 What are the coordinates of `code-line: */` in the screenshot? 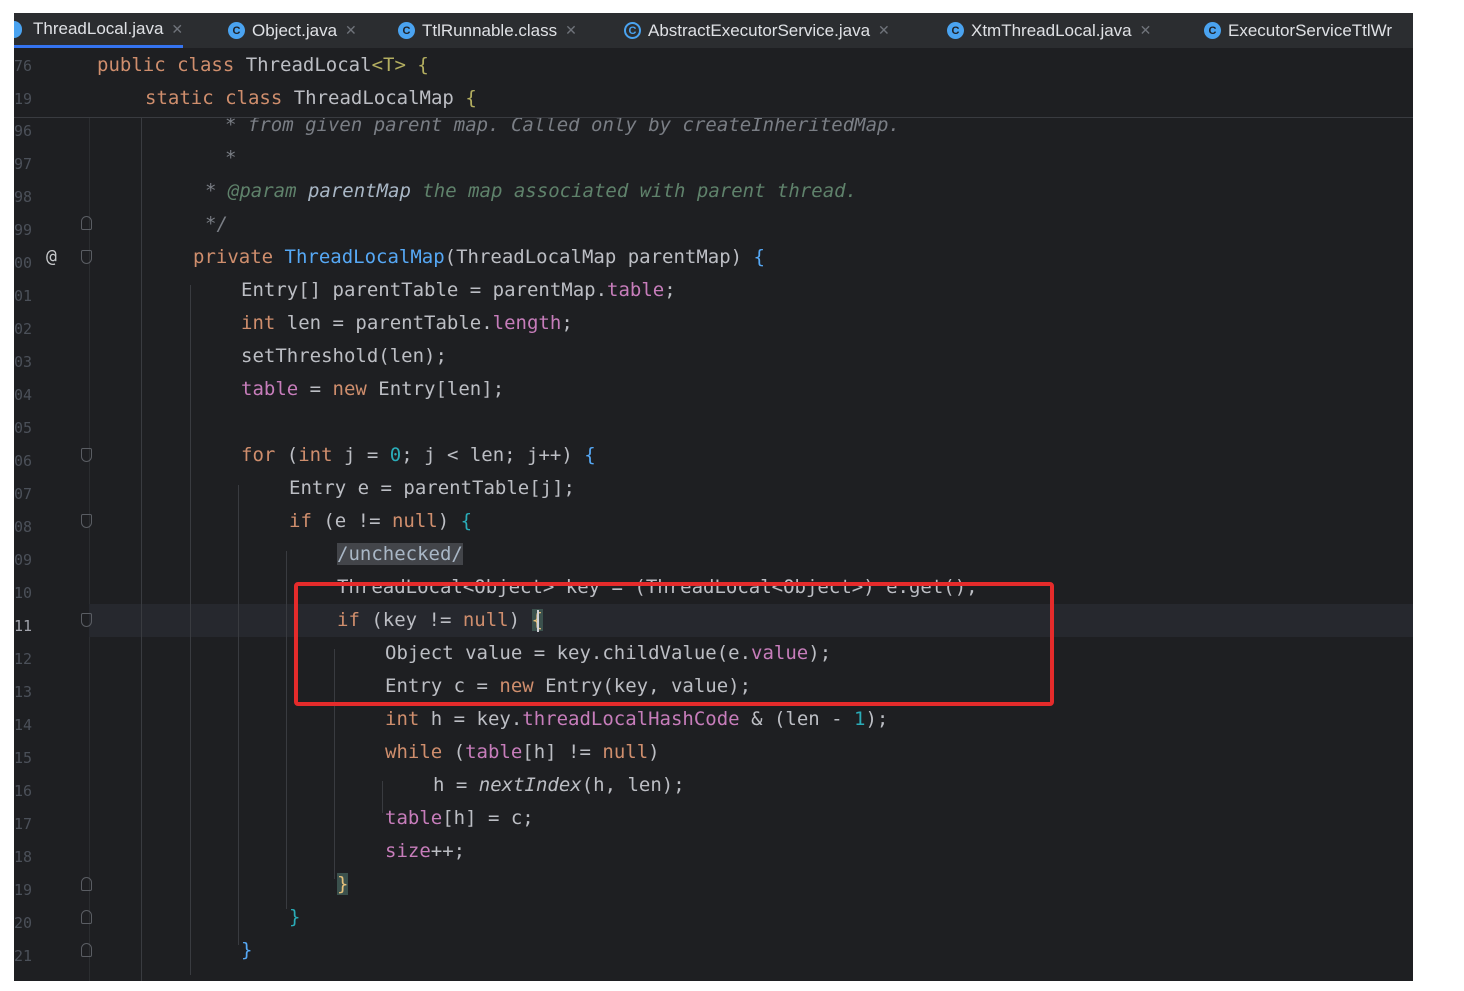 It's located at (162, 224).